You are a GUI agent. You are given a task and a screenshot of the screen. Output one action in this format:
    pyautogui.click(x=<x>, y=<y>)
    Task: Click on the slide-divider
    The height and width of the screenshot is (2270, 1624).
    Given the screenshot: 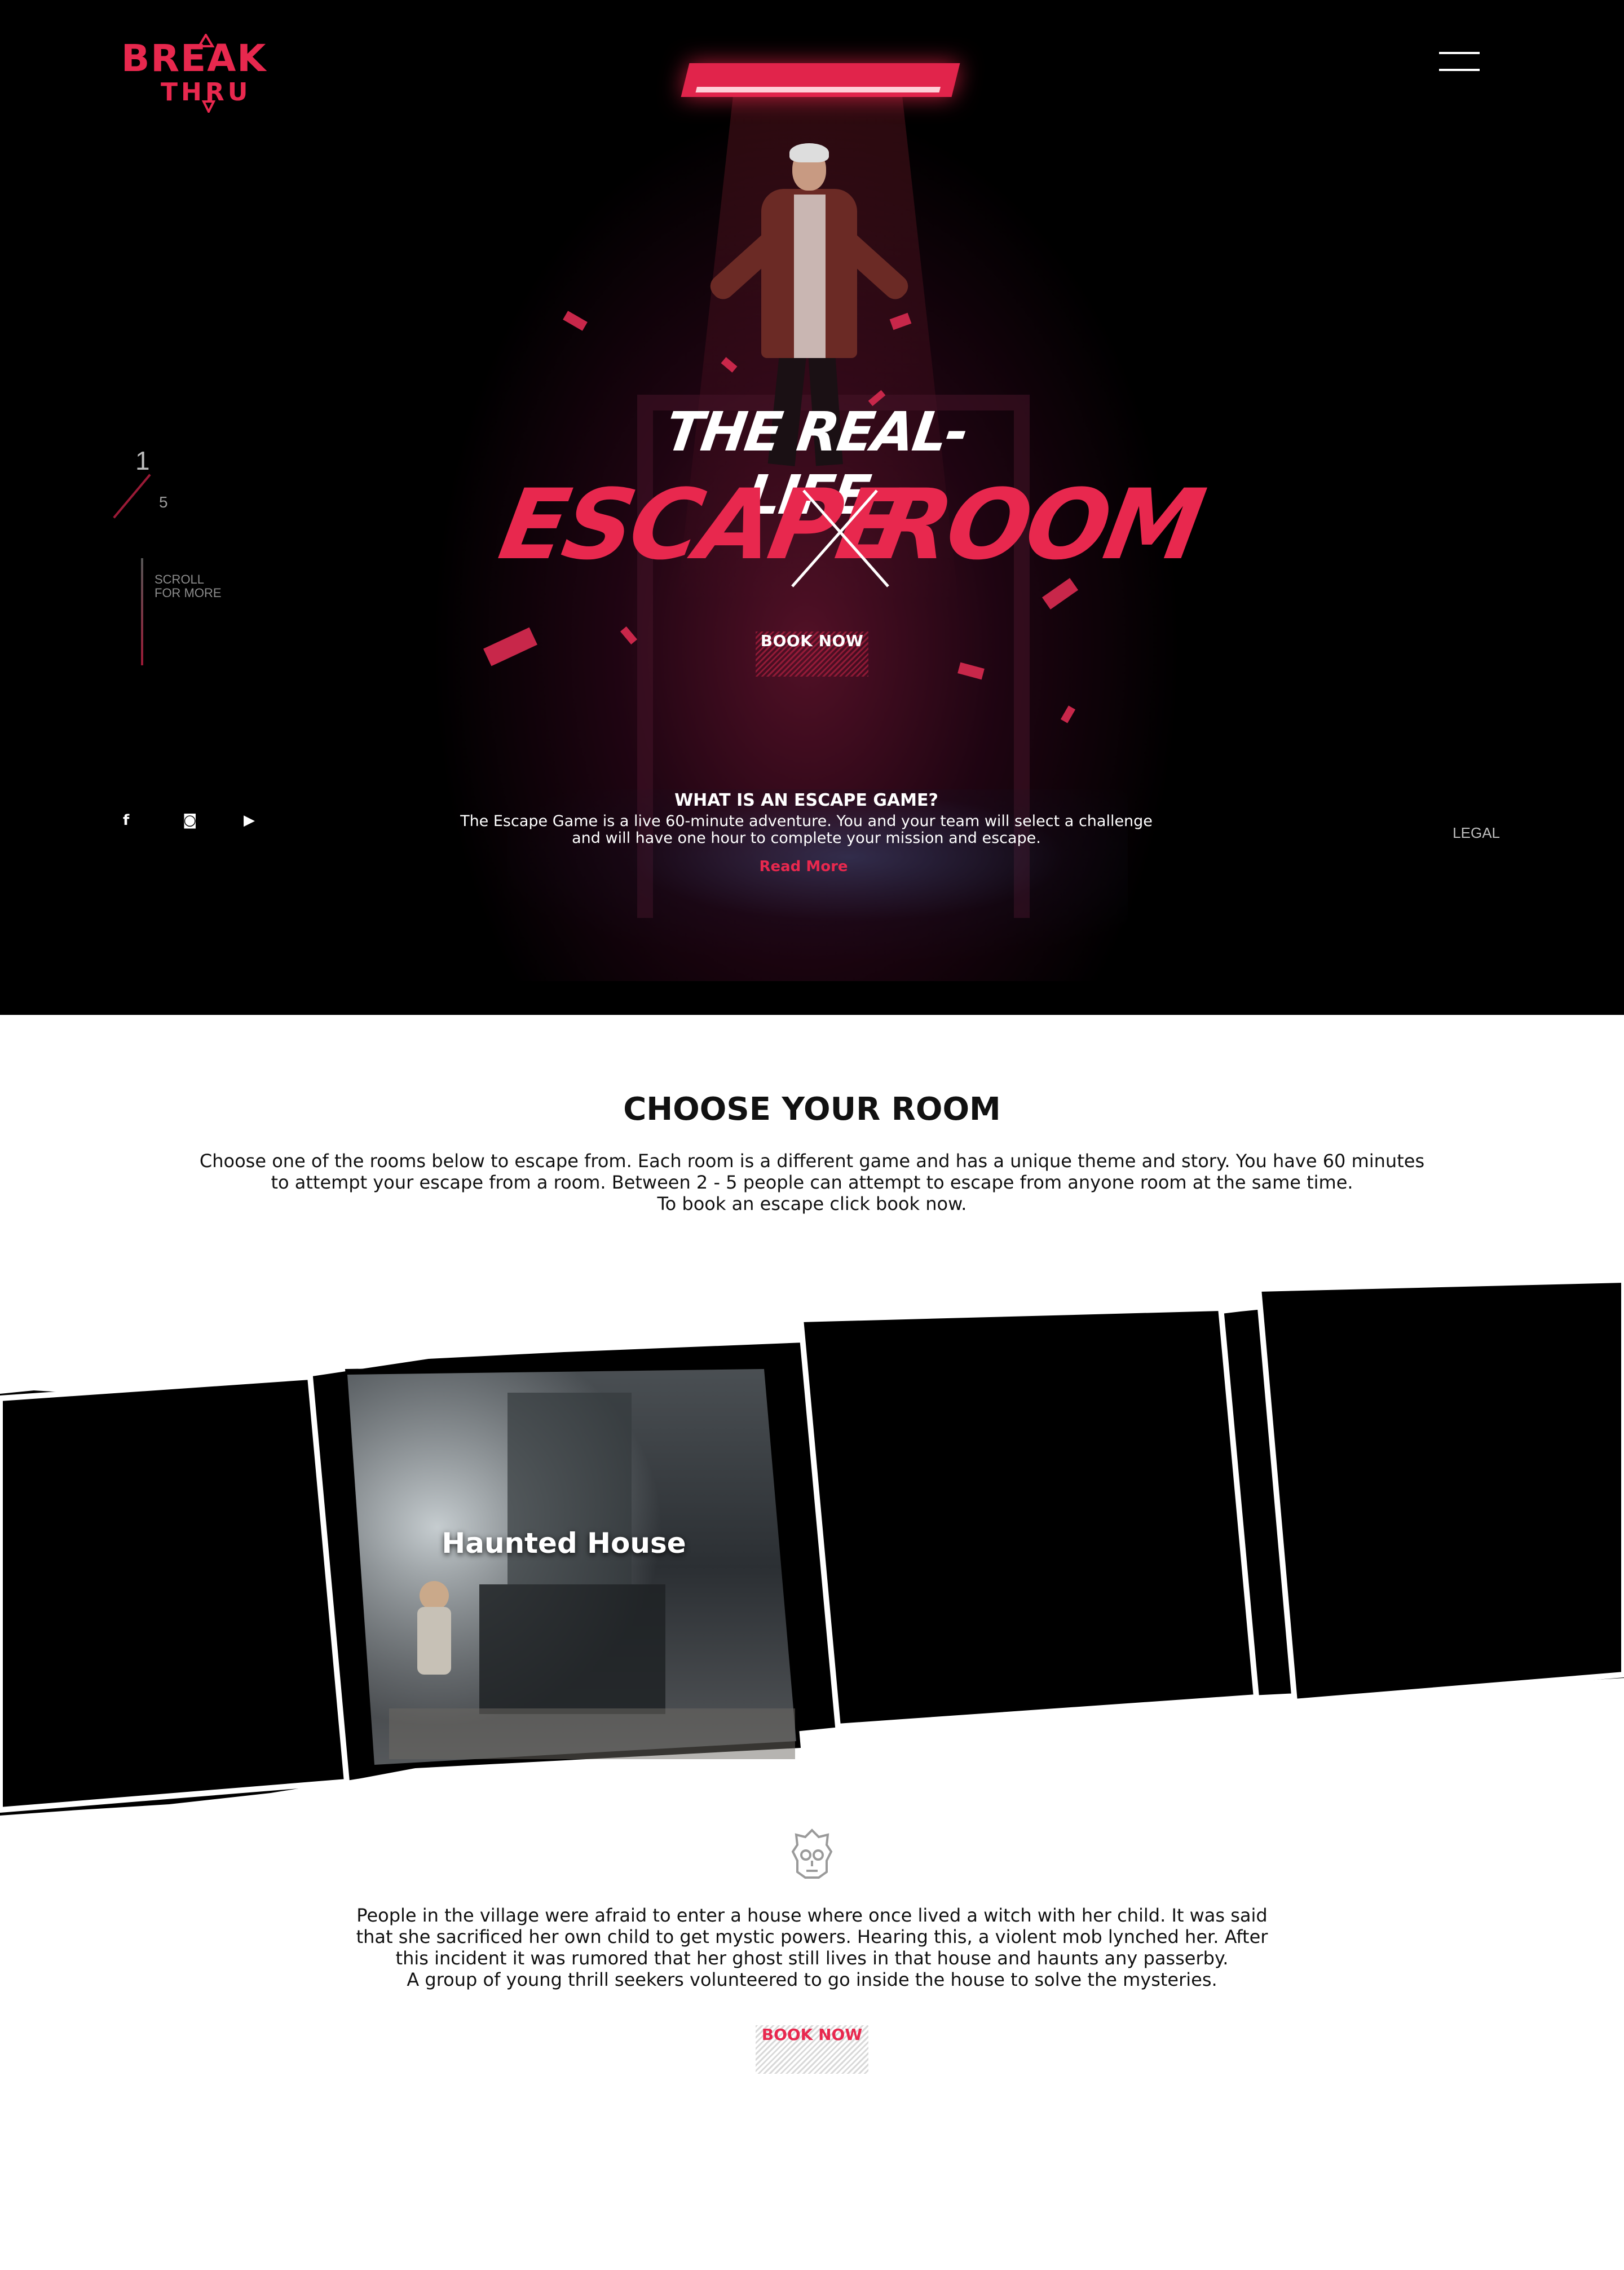 What is the action you would take?
    pyautogui.click(x=132, y=497)
    